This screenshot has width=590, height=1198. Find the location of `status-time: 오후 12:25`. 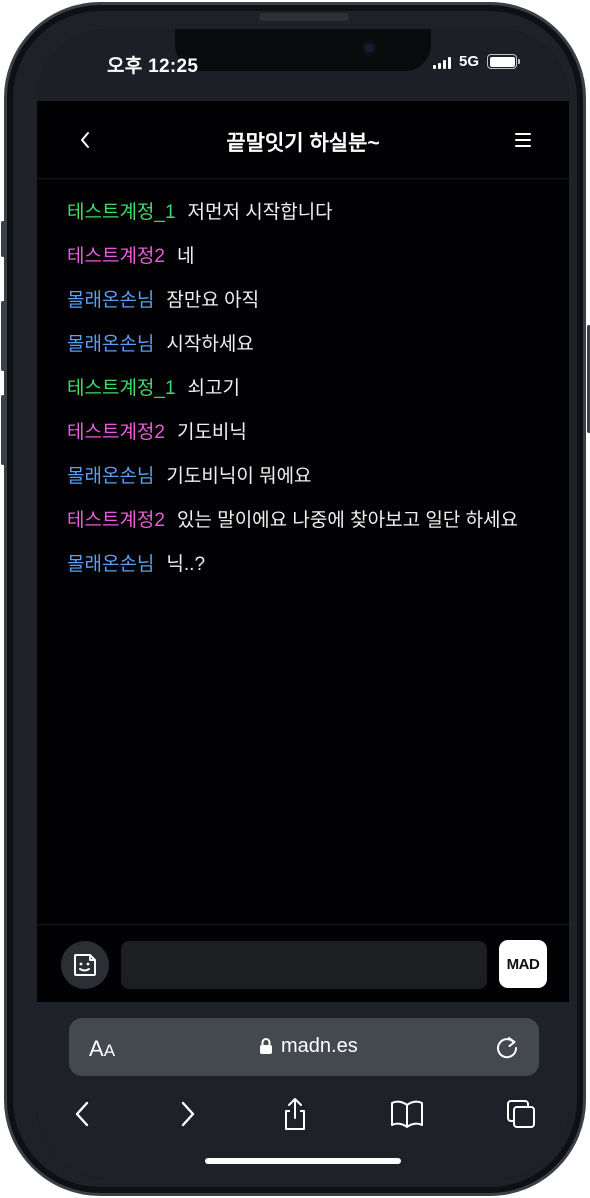

status-time: 오후 12:25 is located at coordinates (153, 66).